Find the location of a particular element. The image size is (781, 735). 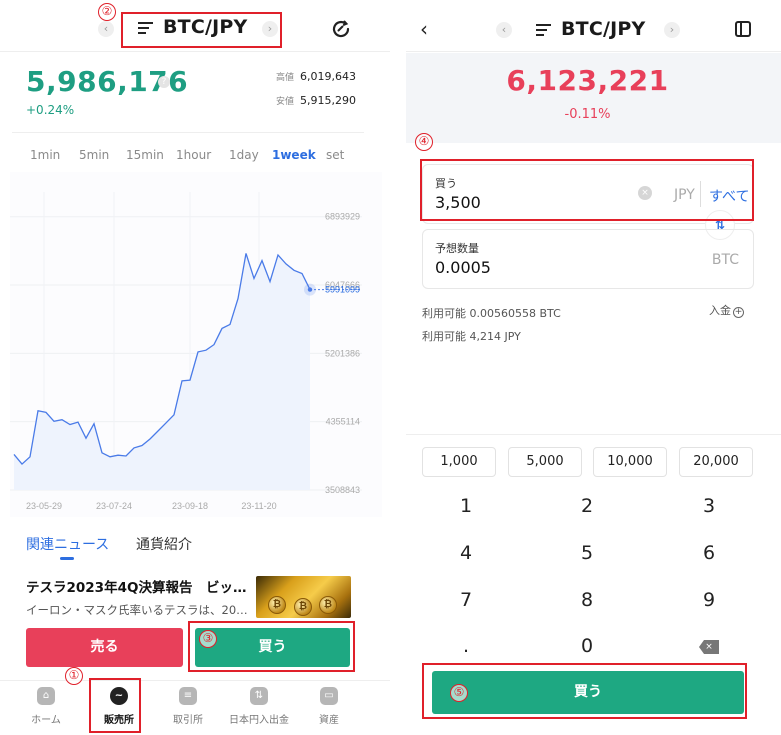

high-price: 高値 6,019,643 is located at coordinates (316, 76).